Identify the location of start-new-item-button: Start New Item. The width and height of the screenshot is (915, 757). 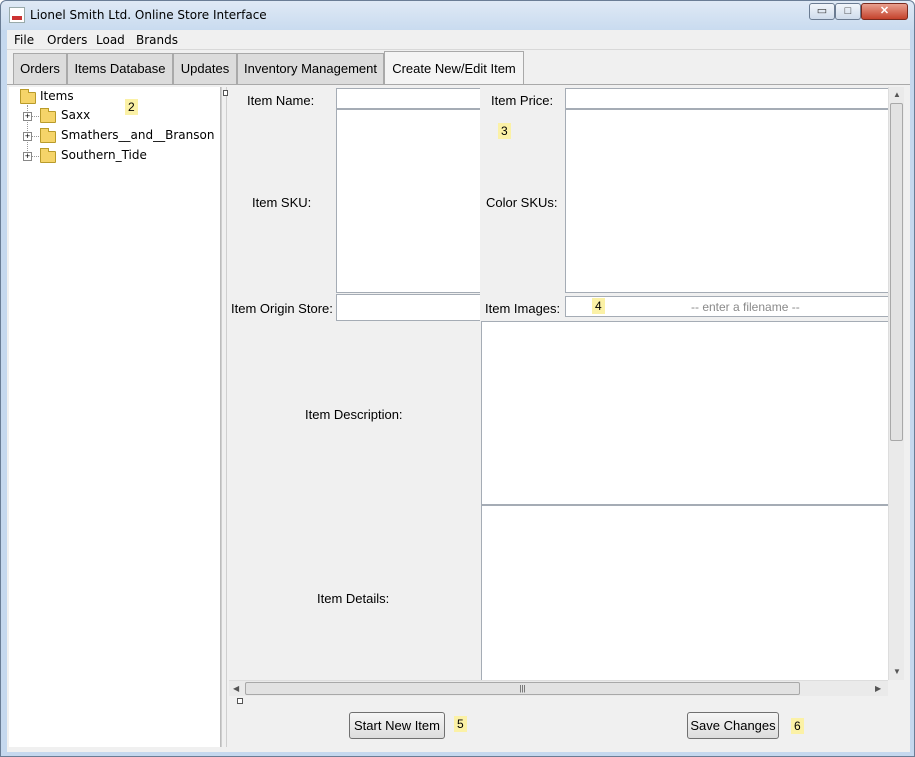
(397, 725).